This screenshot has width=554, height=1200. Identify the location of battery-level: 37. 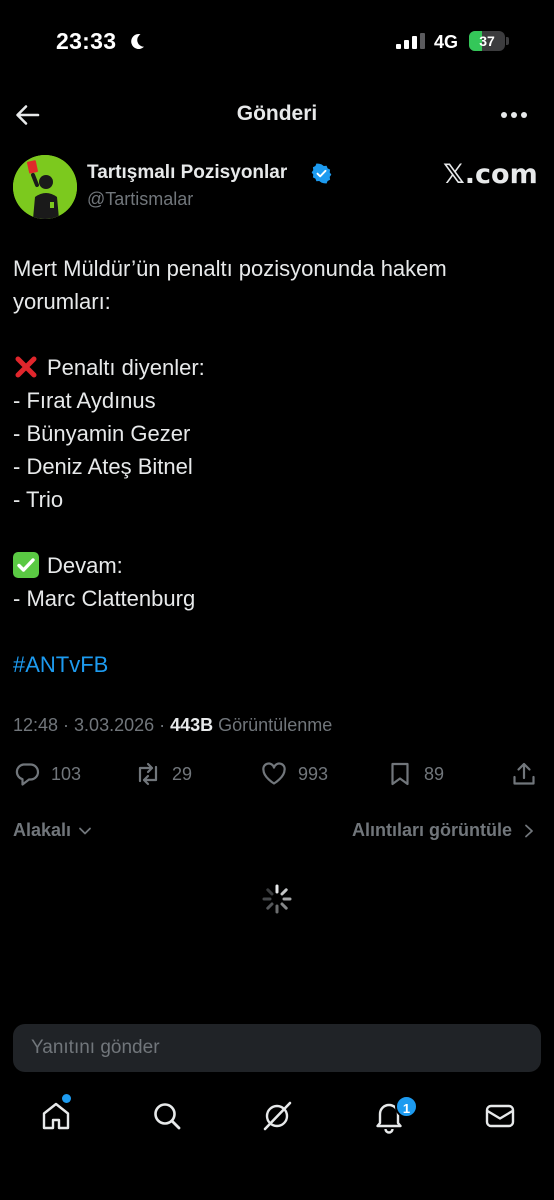
(487, 41).